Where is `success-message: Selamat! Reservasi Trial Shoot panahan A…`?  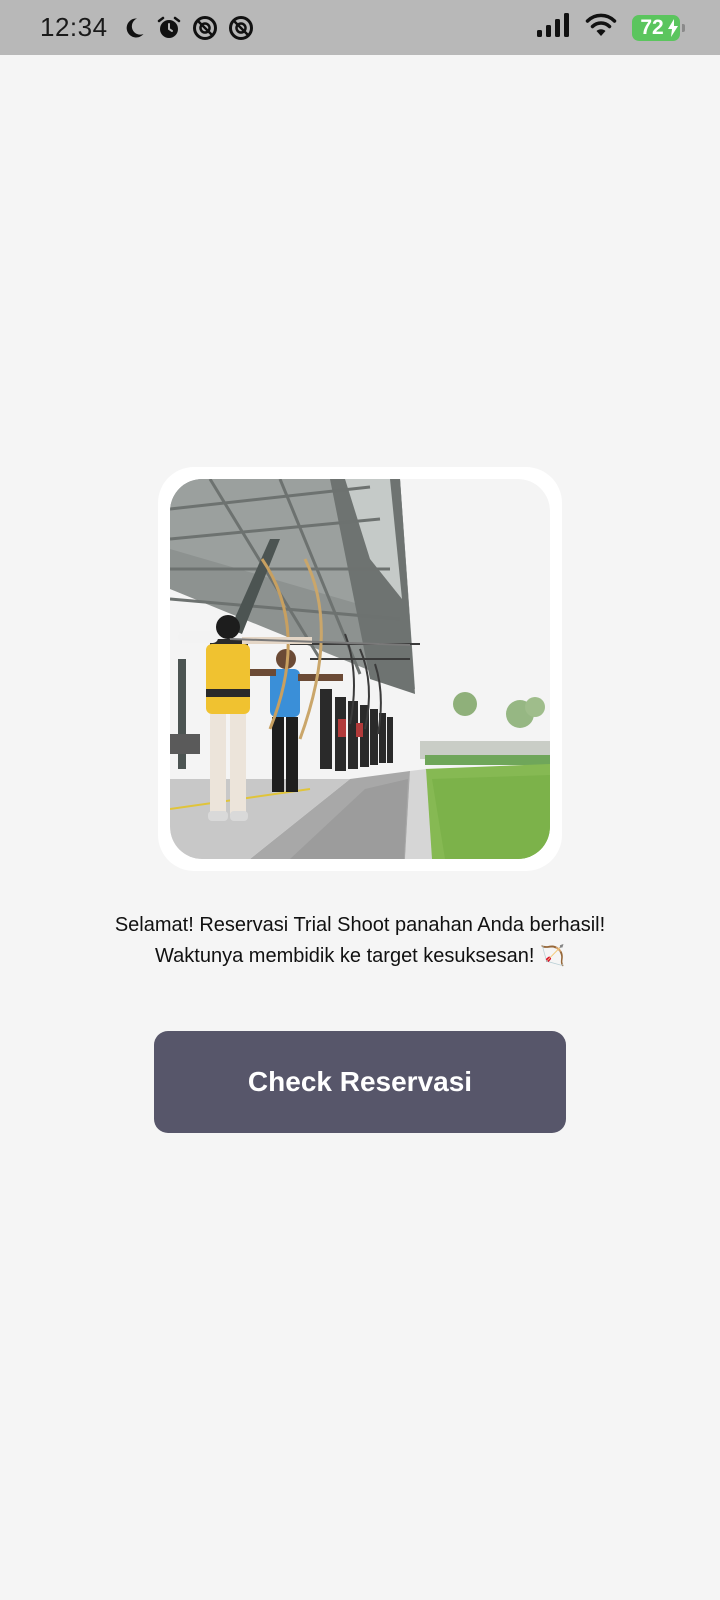
success-message: Selamat! Reservasi Trial Shoot panahan A… is located at coordinates (360, 941).